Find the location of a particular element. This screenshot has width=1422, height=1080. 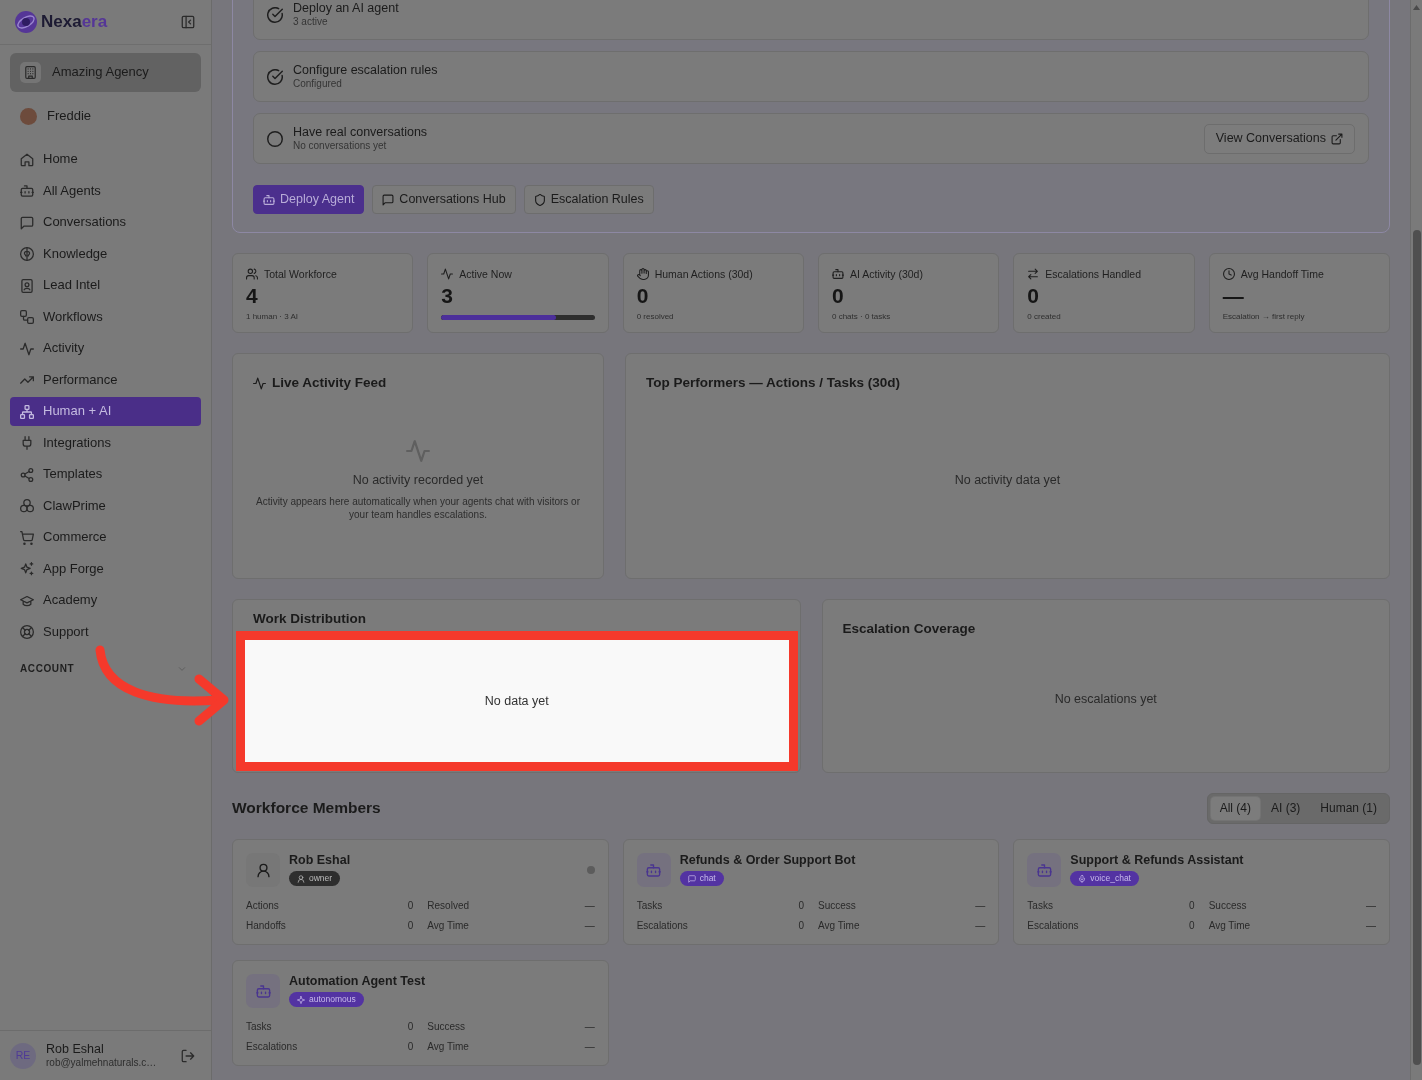

swap-arrows-icon is located at coordinates (1033, 274).